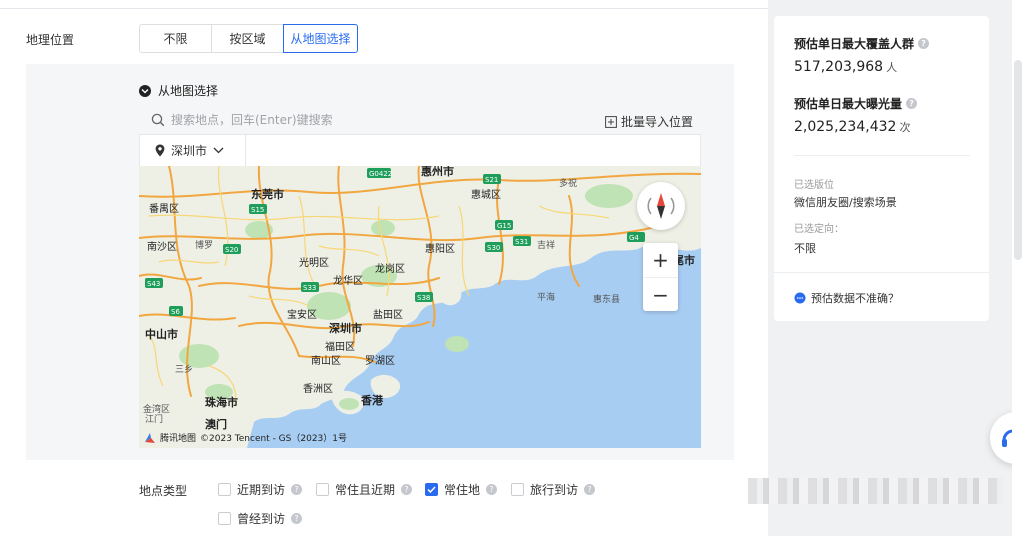 This screenshot has height=536, width=1024. Describe the element at coordinates (848, 104) in the screenshot. I see `max-exposure-title-text: 预估单日最大曝光量` at that location.